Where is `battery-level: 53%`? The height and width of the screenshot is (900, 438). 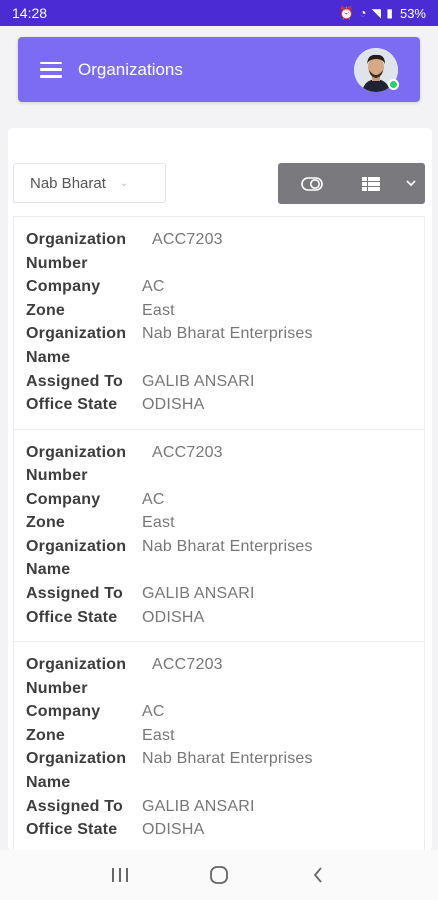 battery-level: 53% is located at coordinates (412, 13).